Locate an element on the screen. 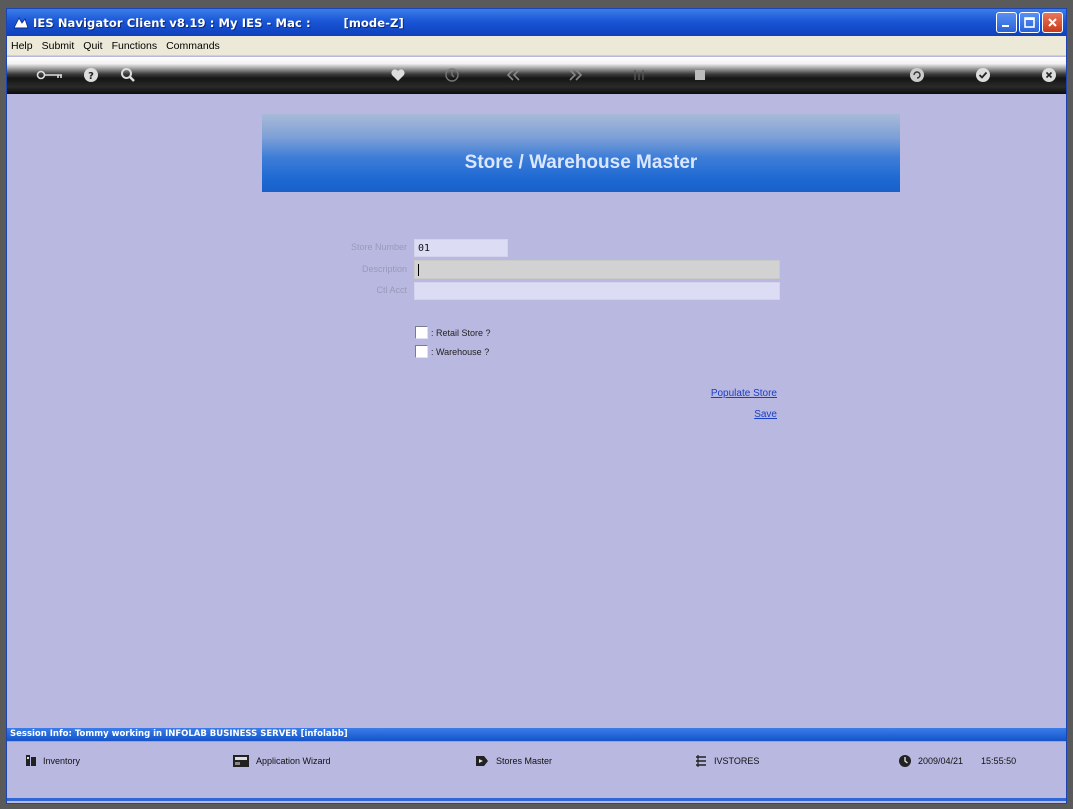 This screenshot has height=809, width=1073. time-label: 15:55:50 is located at coordinates (999, 761).